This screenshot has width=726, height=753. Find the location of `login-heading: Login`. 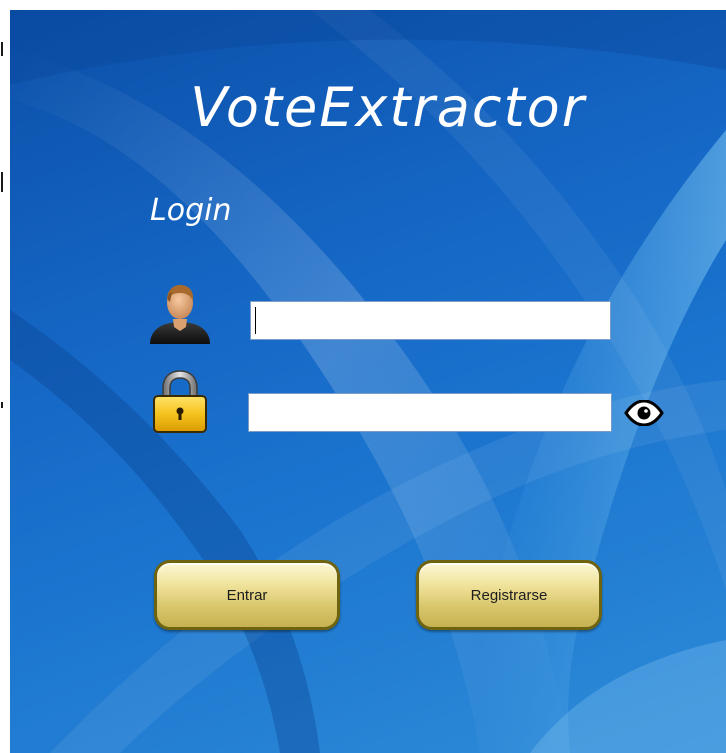

login-heading: Login is located at coordinates (191, 210).